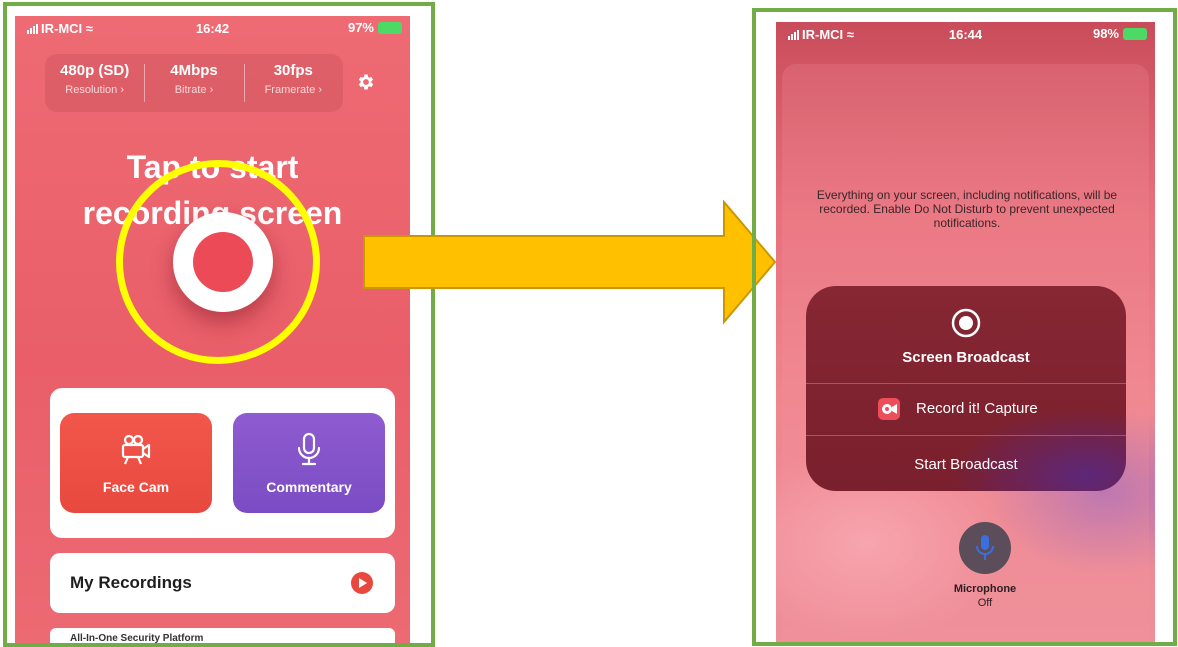  Describe the element at coordinates (137, 638) in the screenshot. I see `ad-text: All-In-One Security Platform` at that location.